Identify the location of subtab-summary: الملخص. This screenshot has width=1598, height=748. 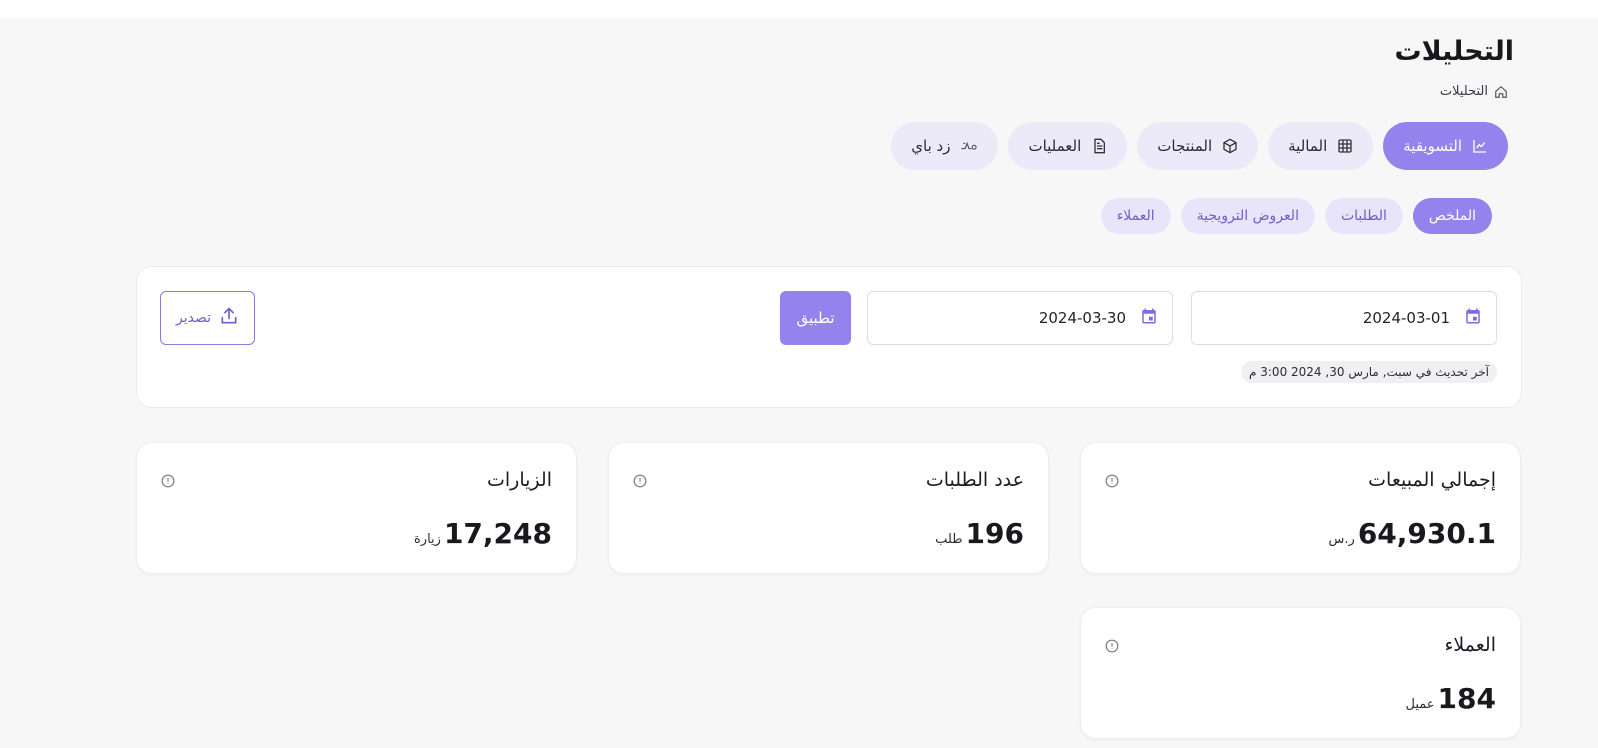
(1452, 216).